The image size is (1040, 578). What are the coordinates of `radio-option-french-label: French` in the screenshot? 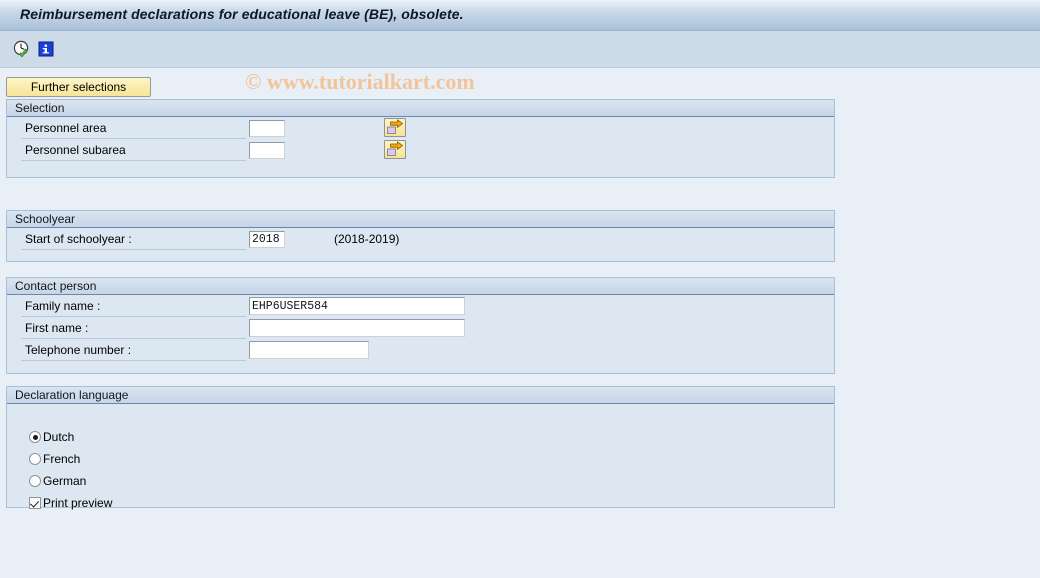 It's located at (62, 459).